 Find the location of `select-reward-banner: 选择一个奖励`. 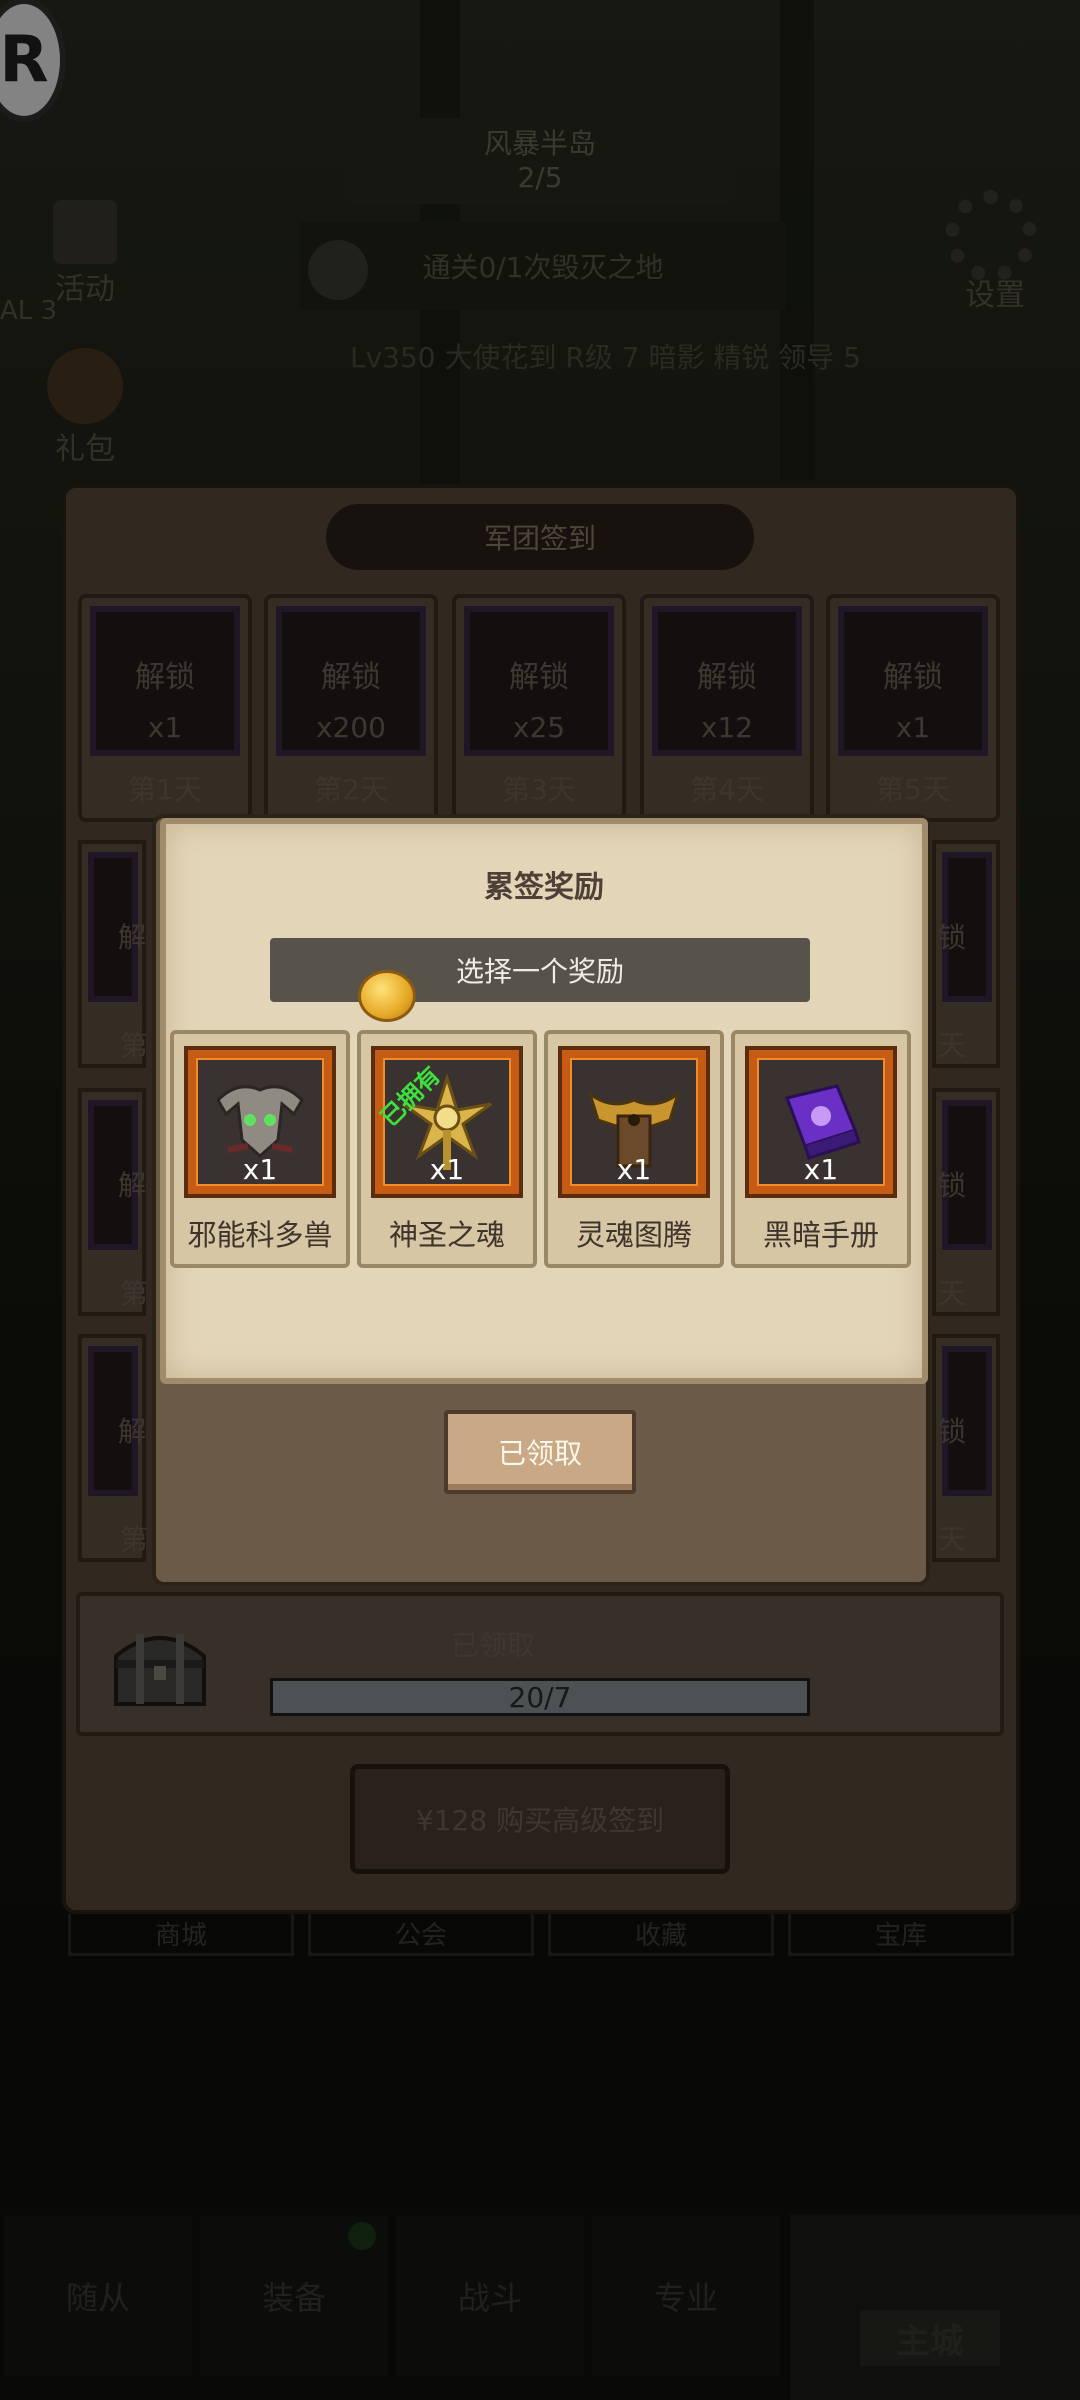

select-reward-banner: 选择一个奖励 is located at coordinates (540, 970).